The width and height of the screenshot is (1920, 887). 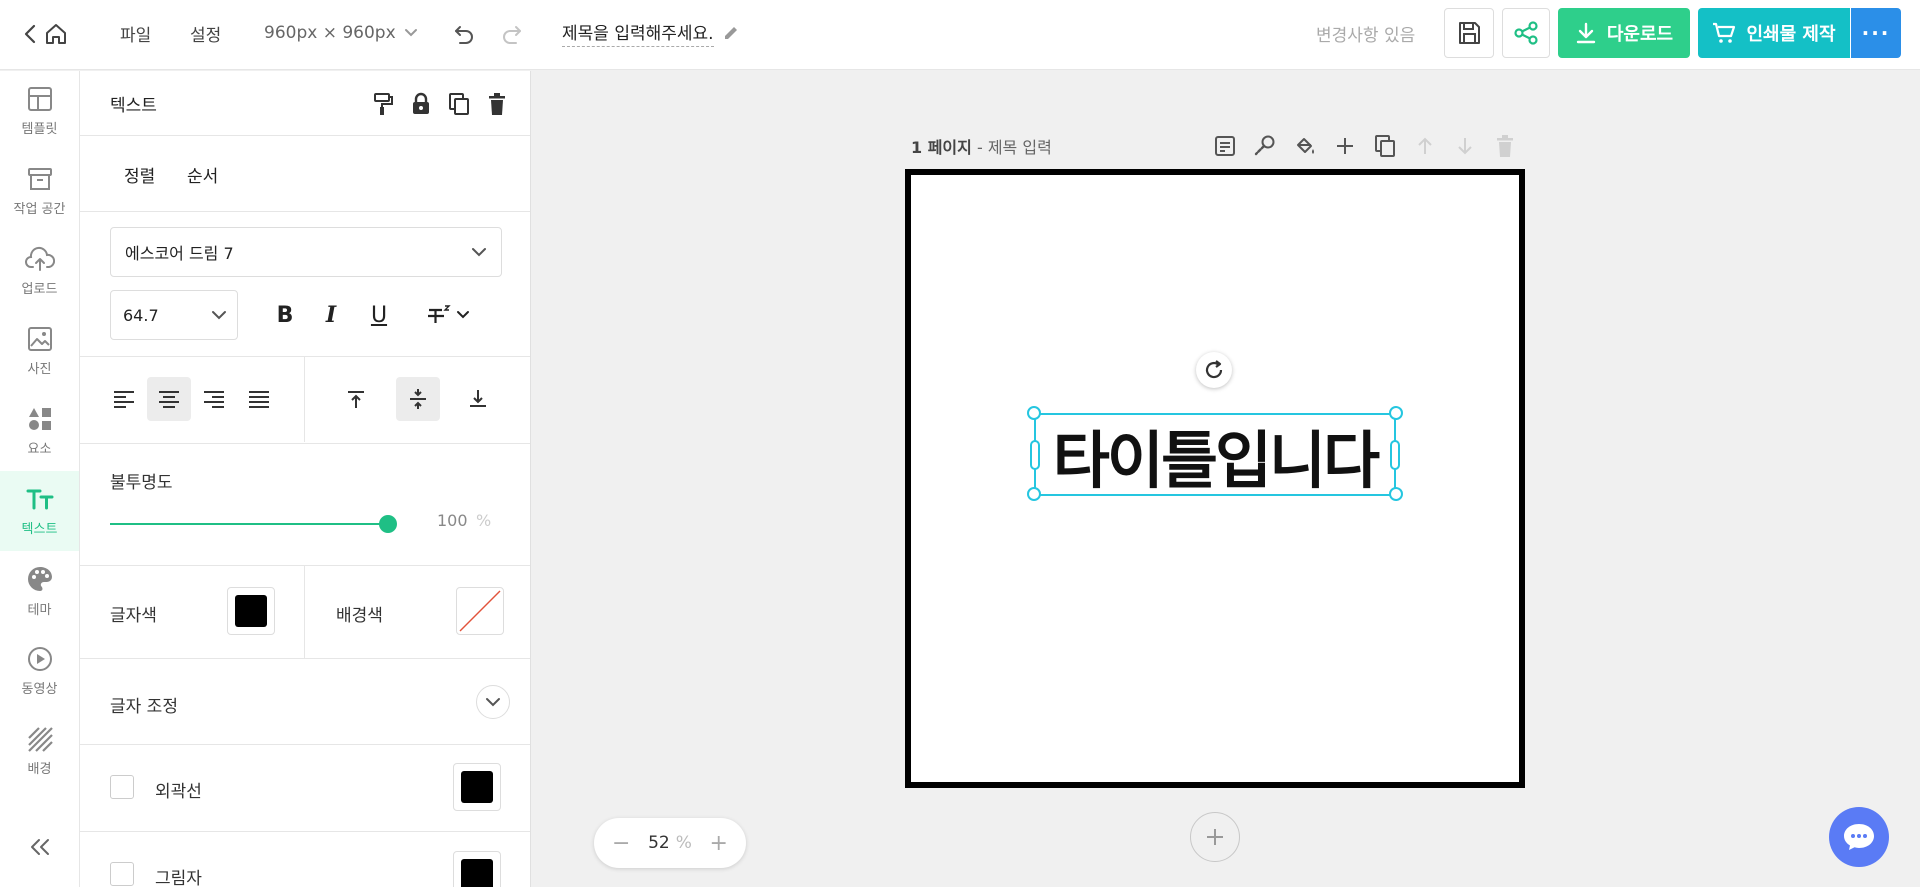 I want to click on resize-handle-top-right, so click(x=1396, y=413).